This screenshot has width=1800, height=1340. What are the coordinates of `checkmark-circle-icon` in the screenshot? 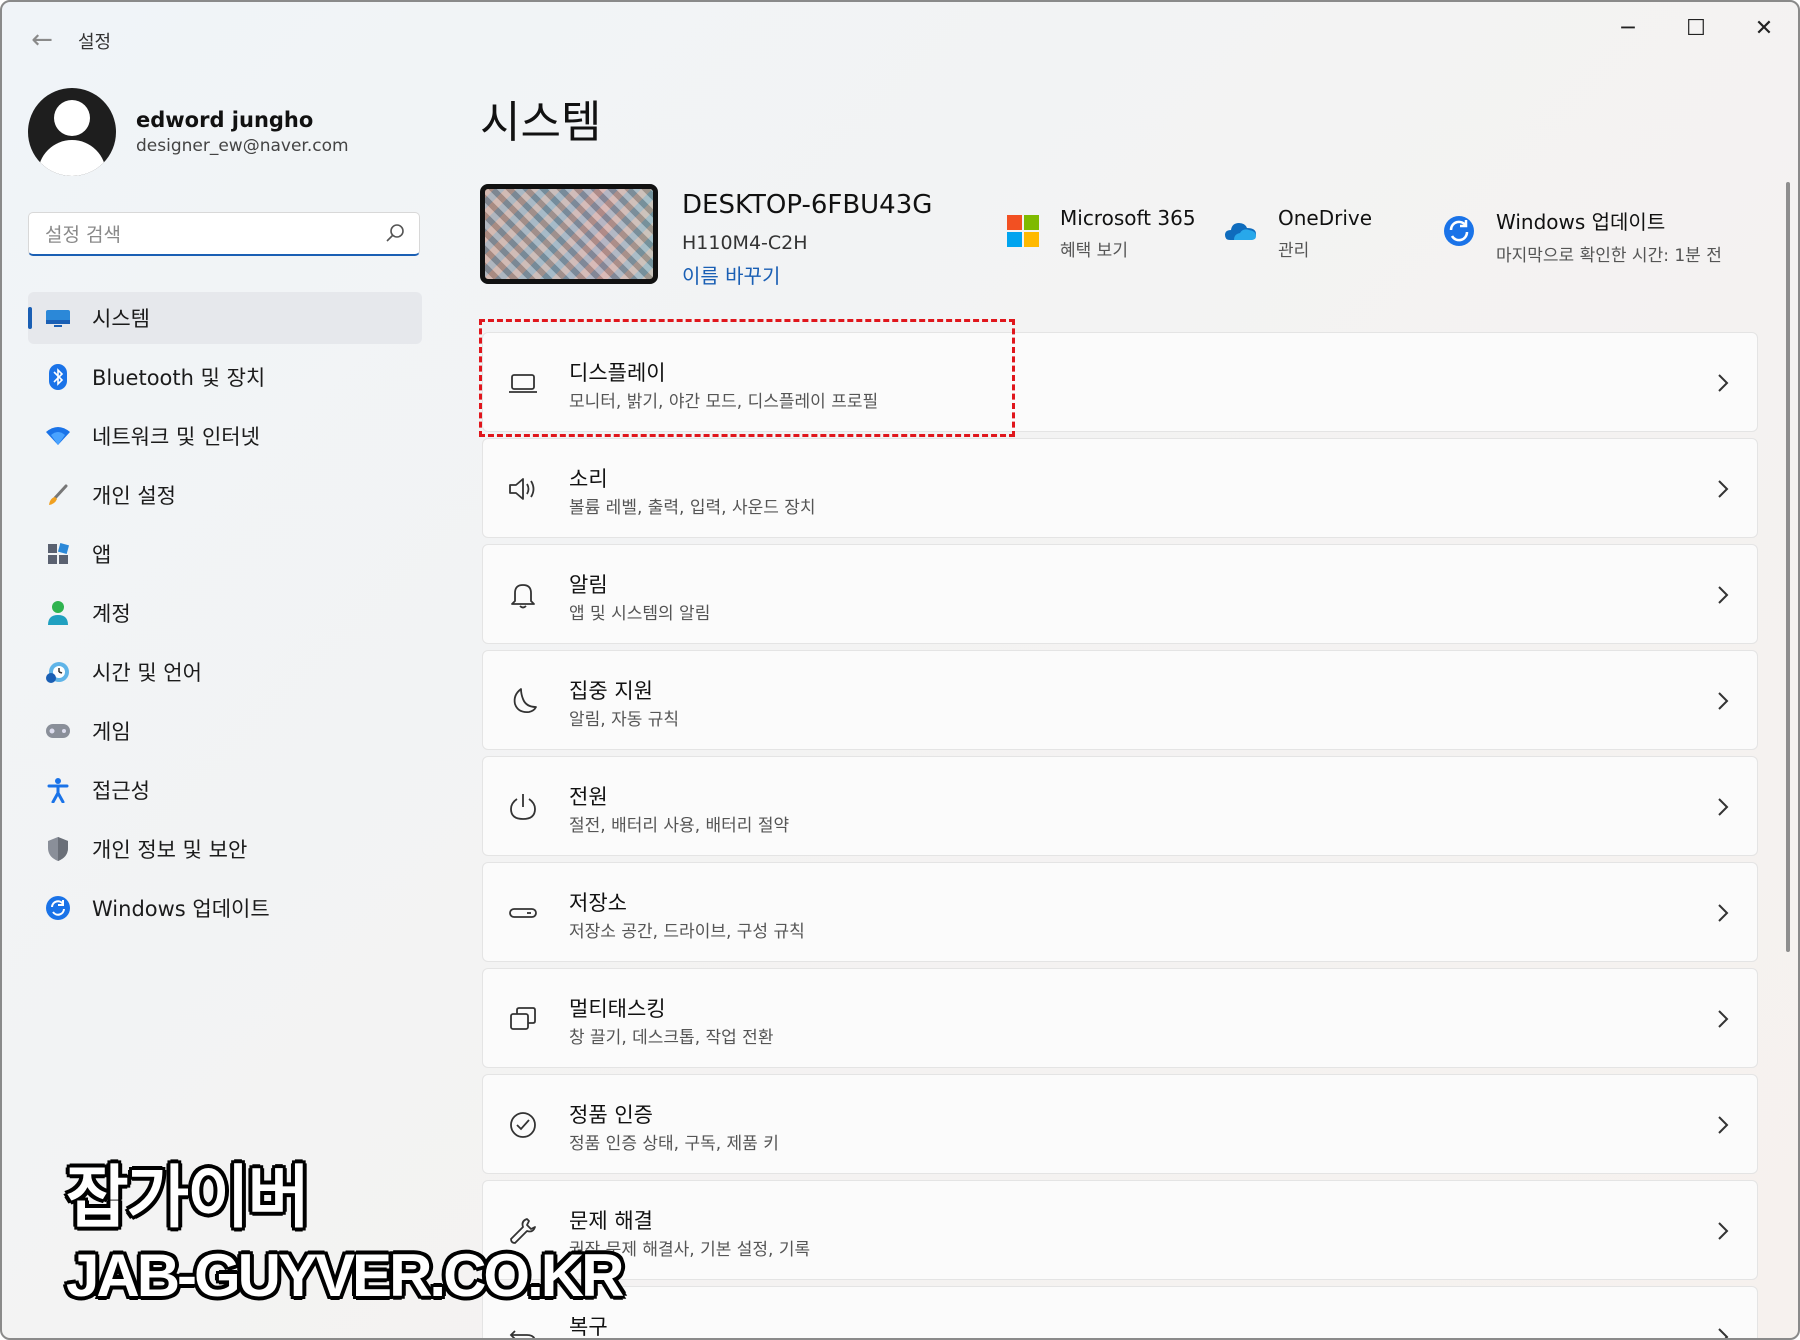 It's located at (523, 1125).